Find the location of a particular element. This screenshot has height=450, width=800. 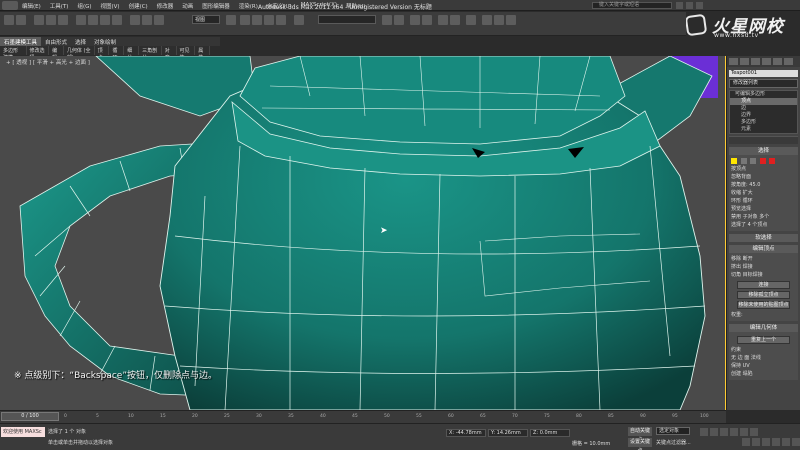

menu-modifiers: 修改器 is located at coordinates (165, 6).